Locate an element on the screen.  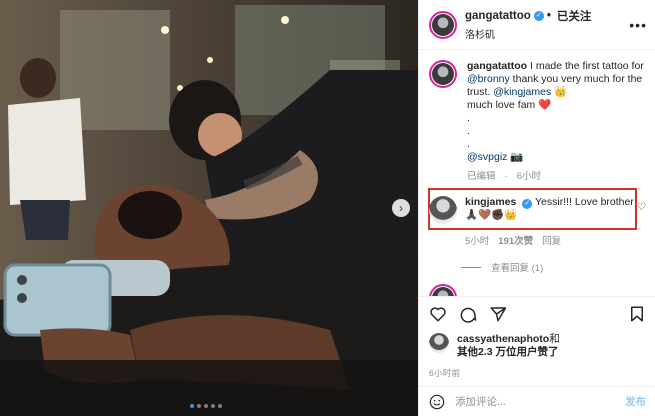
liker-username: cassyathenaphoto is located at coordinates (503, 339).